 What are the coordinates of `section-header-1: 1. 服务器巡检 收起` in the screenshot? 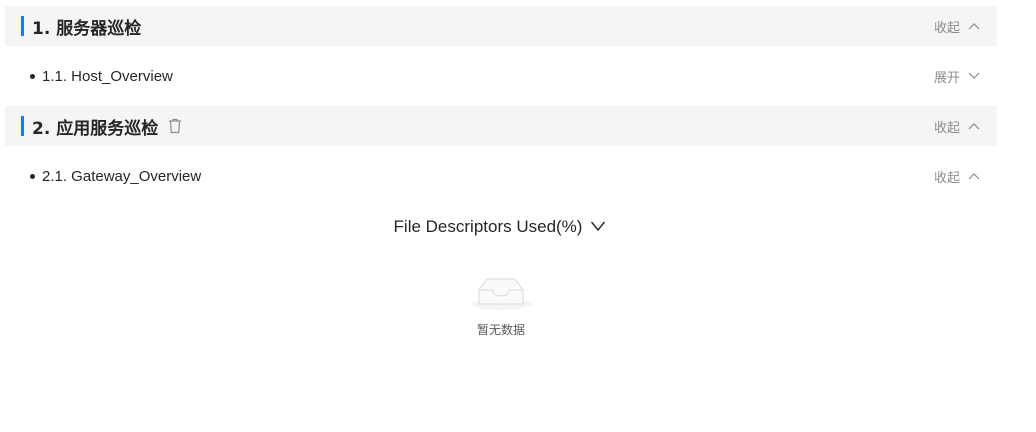 It's located at (501, 26).